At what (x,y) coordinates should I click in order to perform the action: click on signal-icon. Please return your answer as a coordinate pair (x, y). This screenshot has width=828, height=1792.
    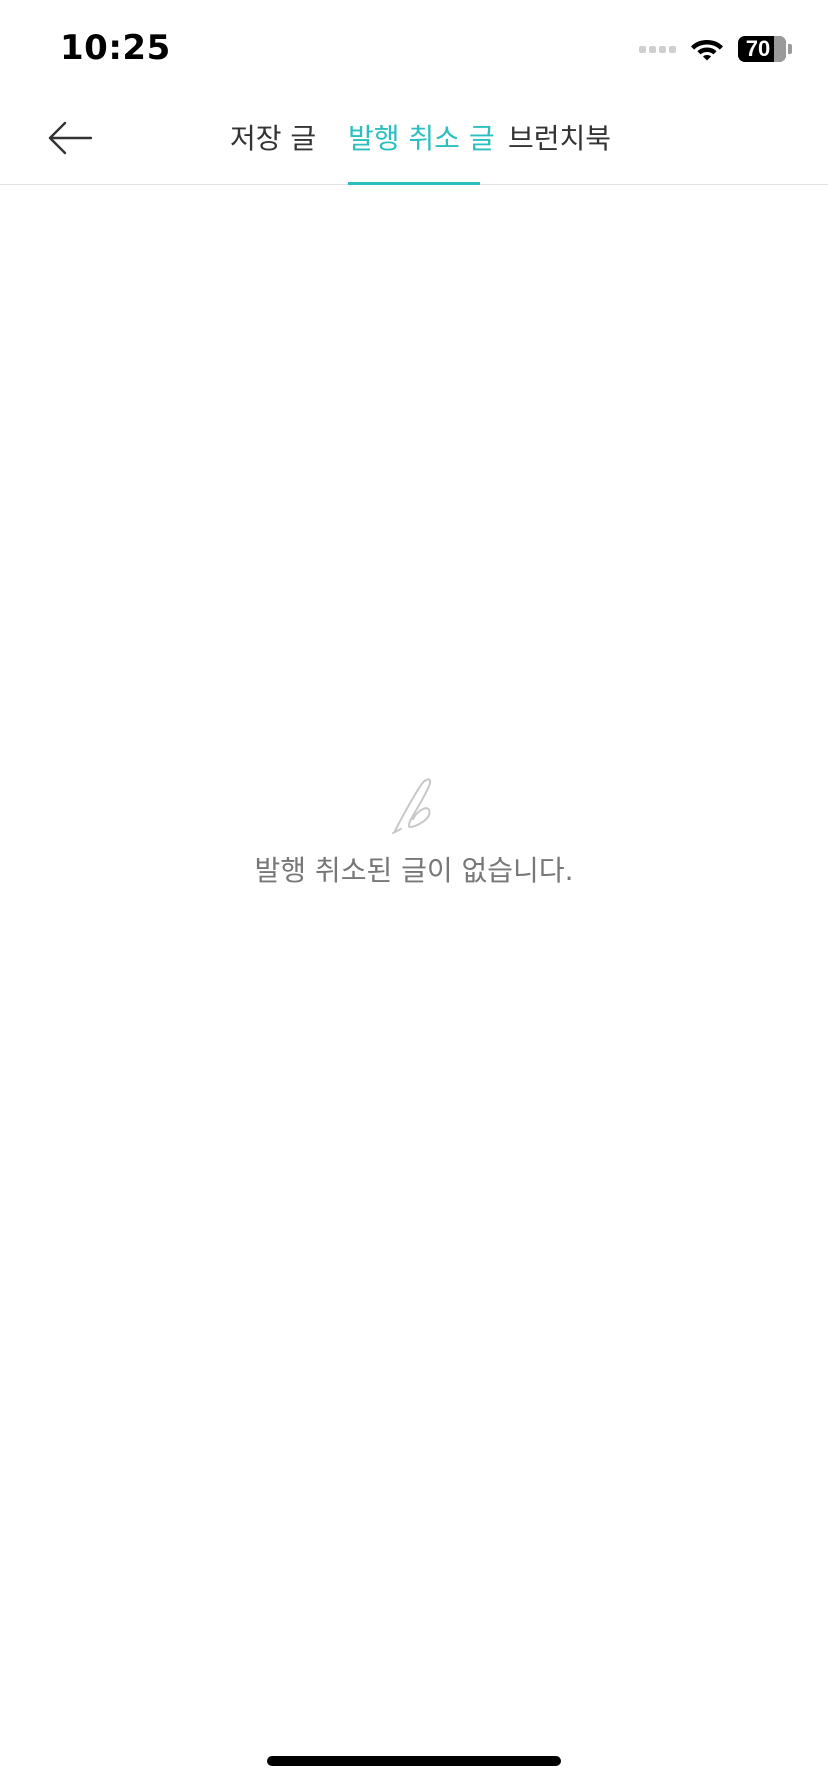
    Looking at the image, I should click on (657, 49).